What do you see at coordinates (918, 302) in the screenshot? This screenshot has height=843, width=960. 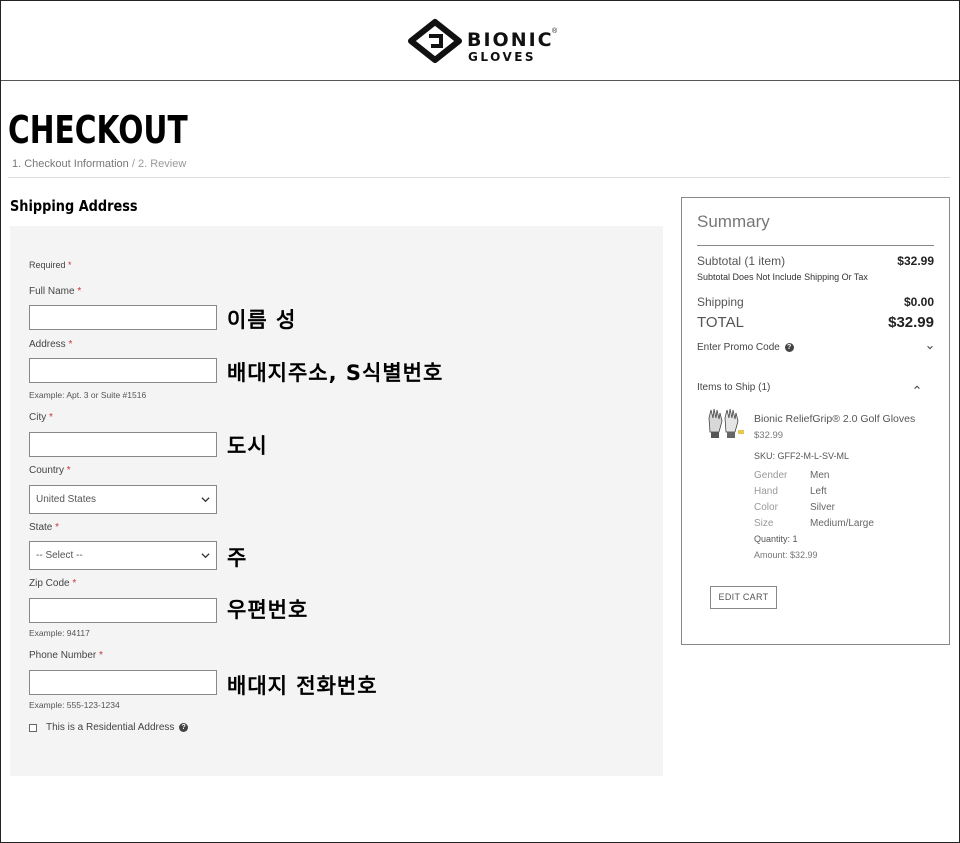 I see `shipping-value: $0.00` at bounding box center [918, 302].